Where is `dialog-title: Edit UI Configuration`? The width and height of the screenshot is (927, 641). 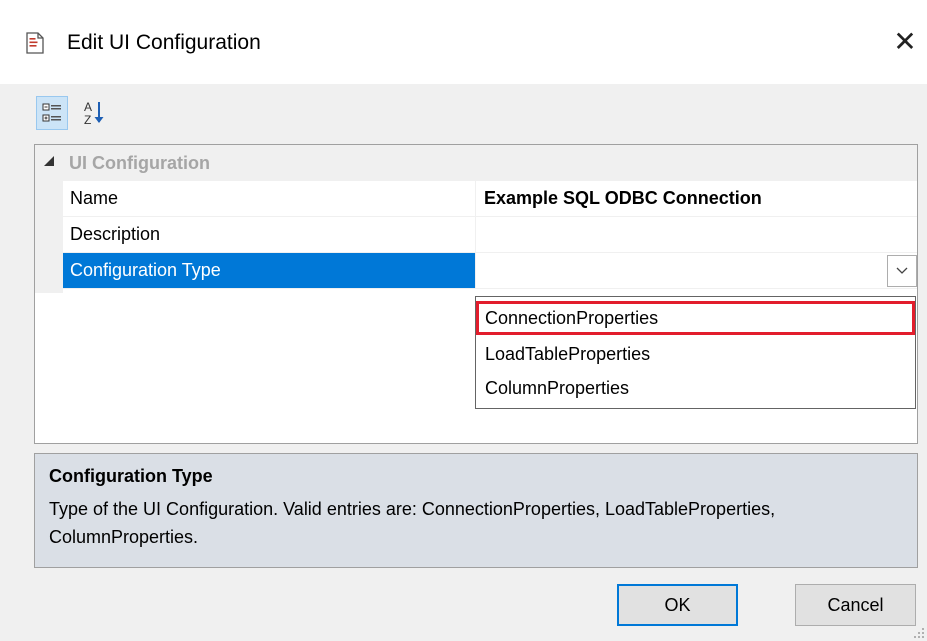
dialog-title: Edit UI Configuration is located at coordinates (164, 42).